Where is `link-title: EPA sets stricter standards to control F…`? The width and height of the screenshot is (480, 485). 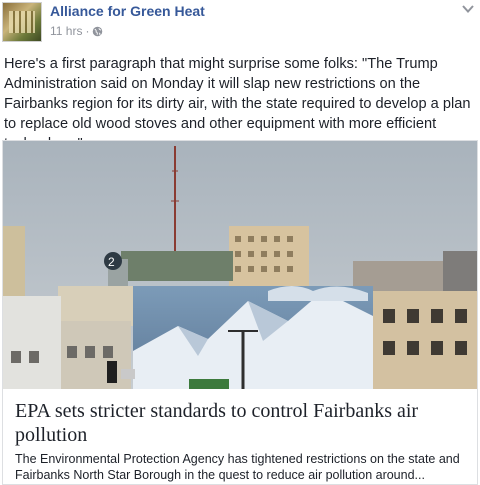
link-title: EPA sets stricter standards to control F… is located at coordinates (242, 423).